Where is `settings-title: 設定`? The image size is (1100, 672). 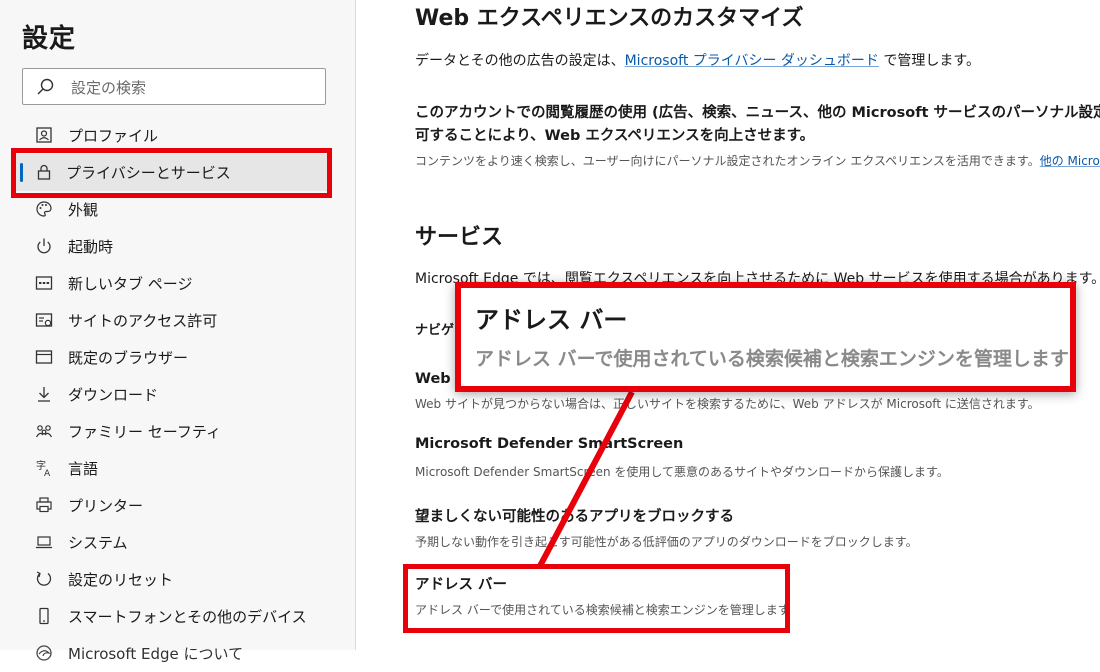
settings-title: 設定 is located at coordinates (49, 39).